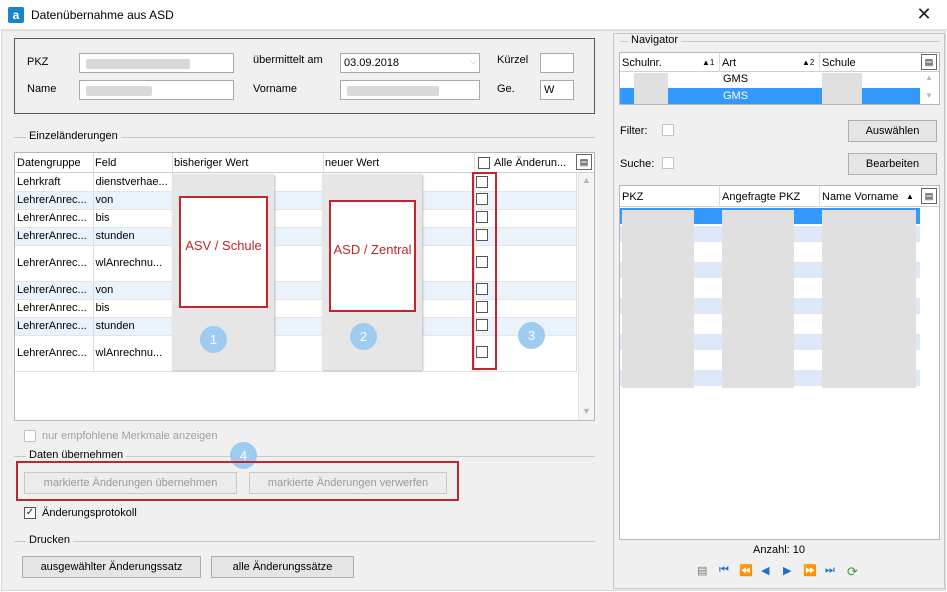  I want to click on last-record-icon: ⏭, so click(830, 570).